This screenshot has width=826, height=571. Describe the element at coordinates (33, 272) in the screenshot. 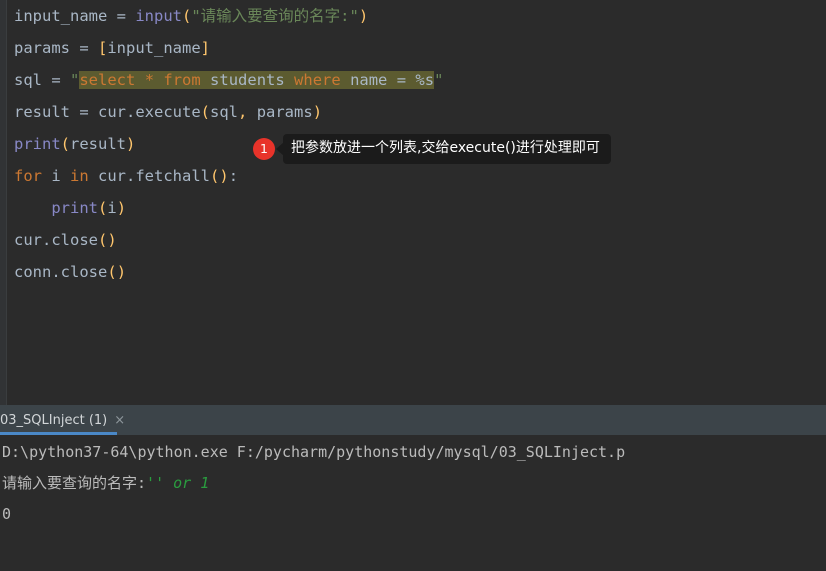

I see `code-token: conn` at that location.